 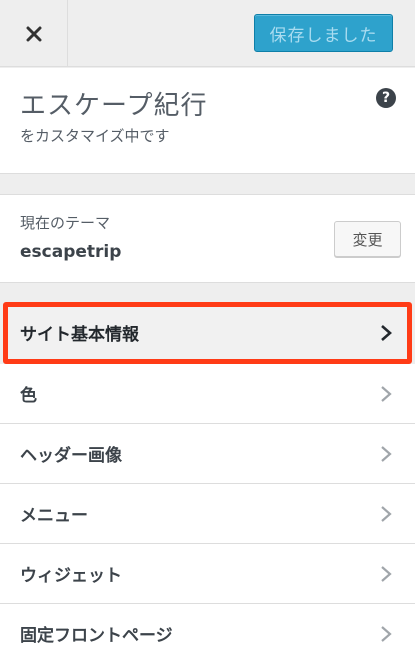 What do you see at coordinates (207, 454) in the screenshot?
I see `section-header-image: ヘッダー画像` at bounding box center [207, 454].